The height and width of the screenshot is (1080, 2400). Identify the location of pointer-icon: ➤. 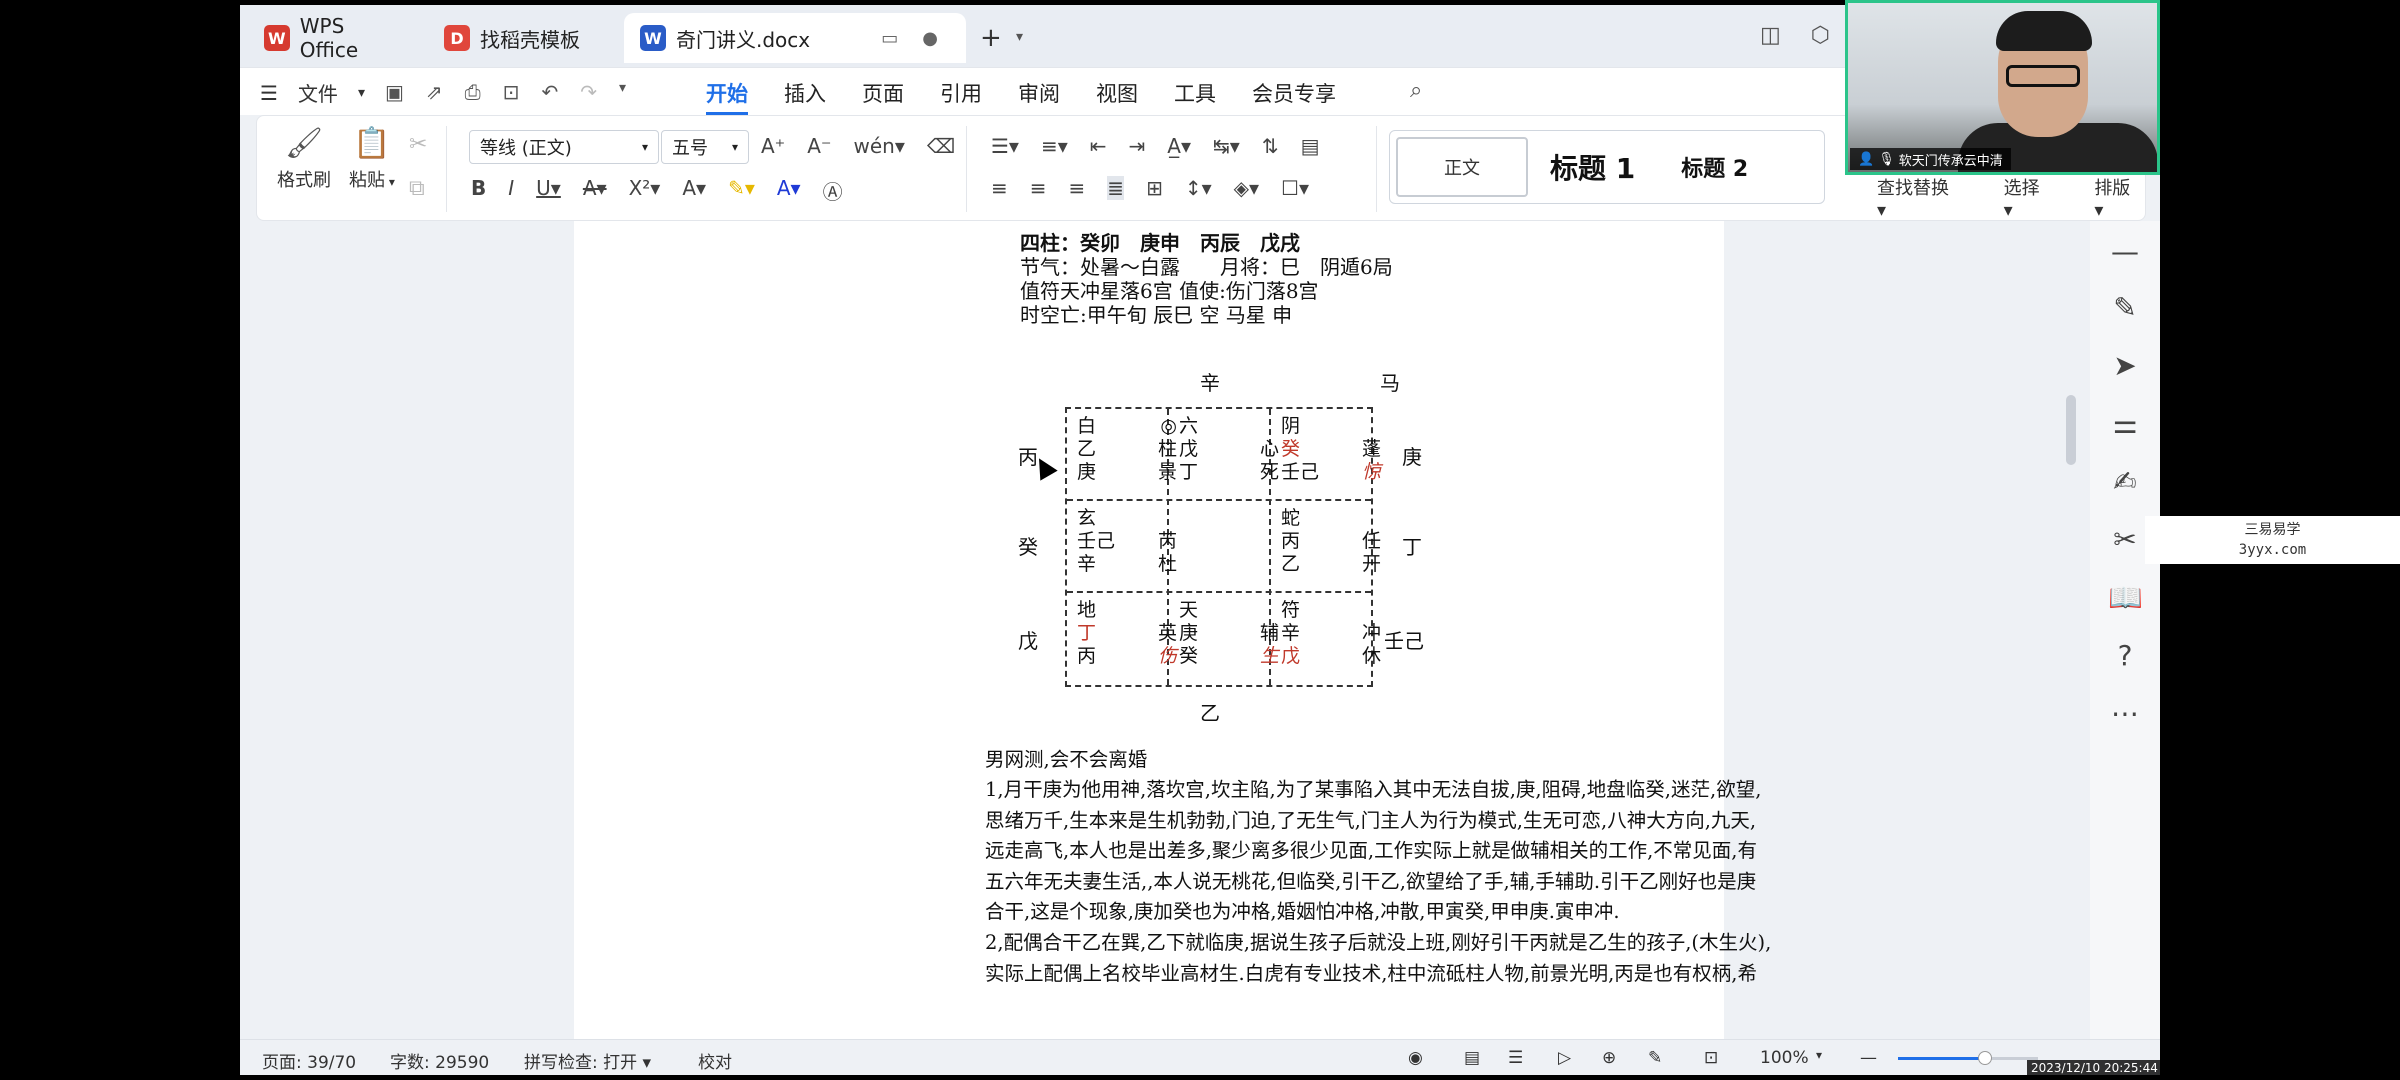
(2125, 365).